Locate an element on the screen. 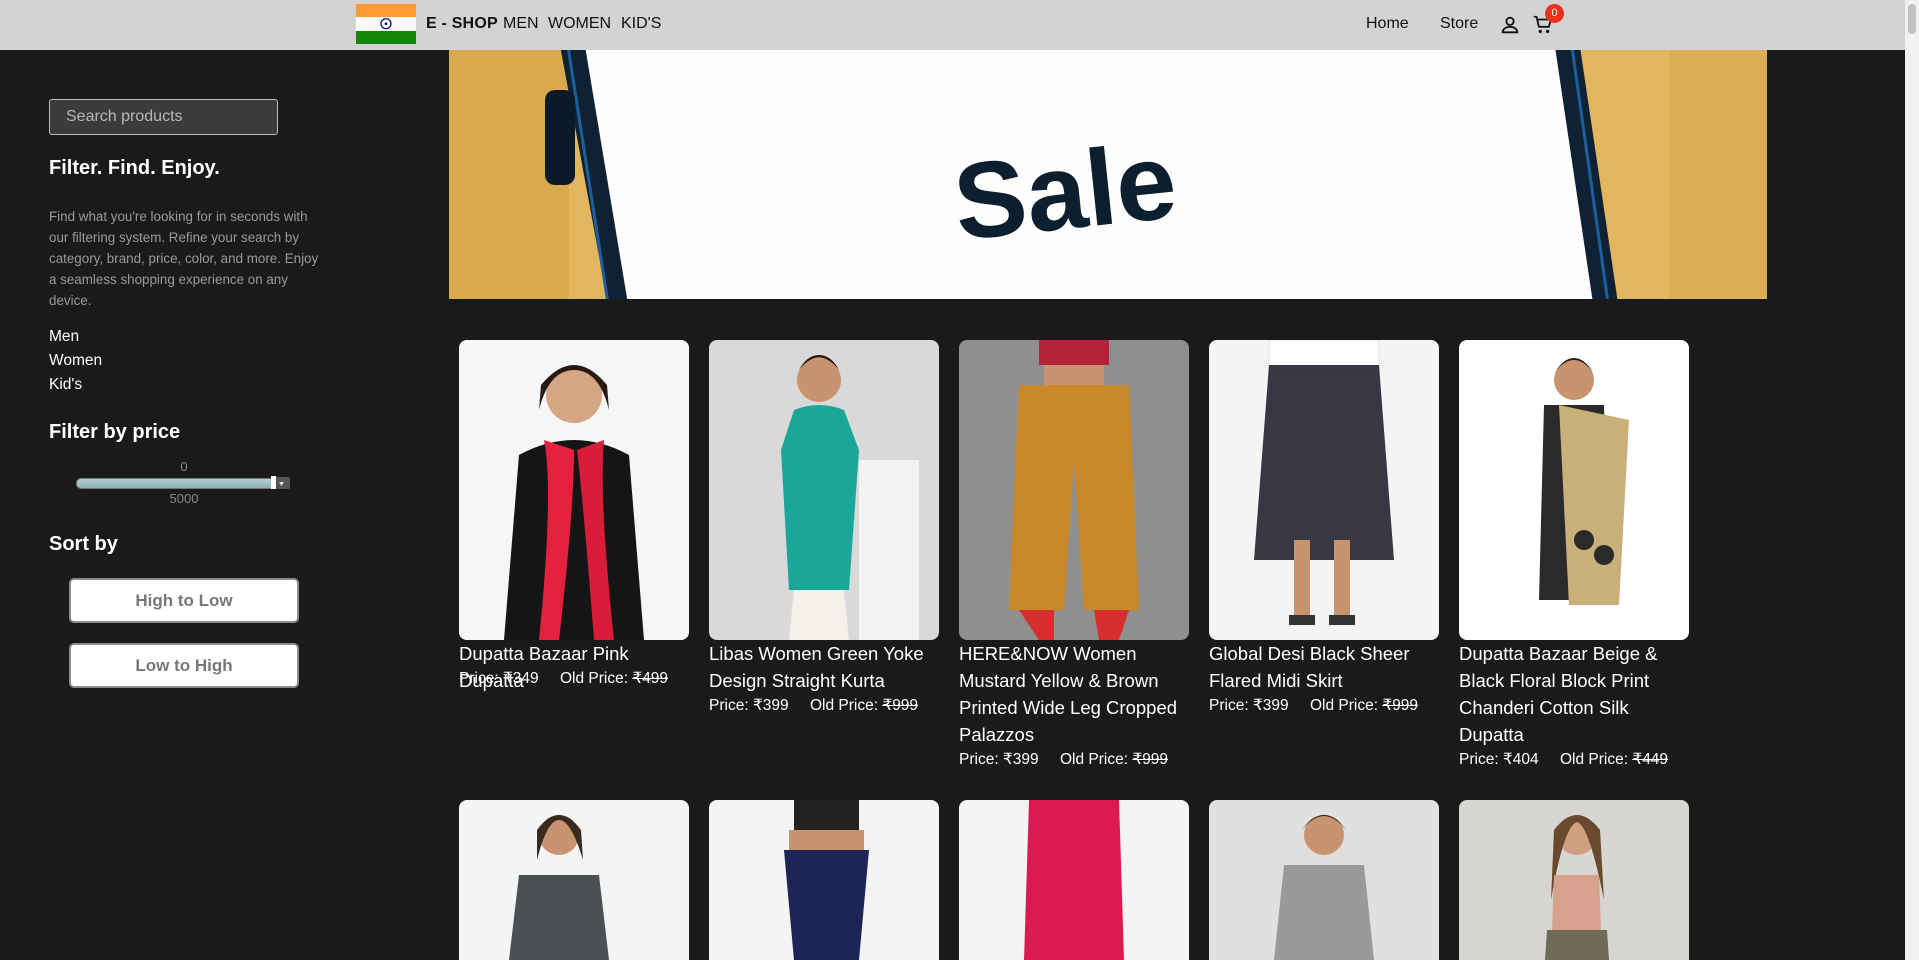  product-price: Price: ₹404 Old Price: ₹449 is located at coordinates (1563, 759).